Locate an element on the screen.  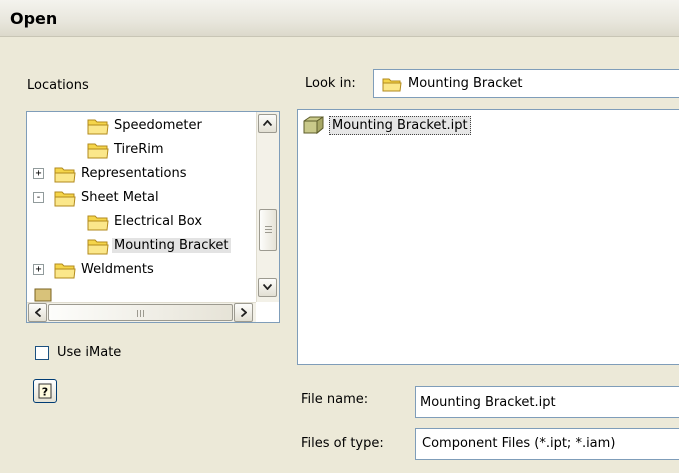
tree-item: + Representations is located at coordinates (141, 174).